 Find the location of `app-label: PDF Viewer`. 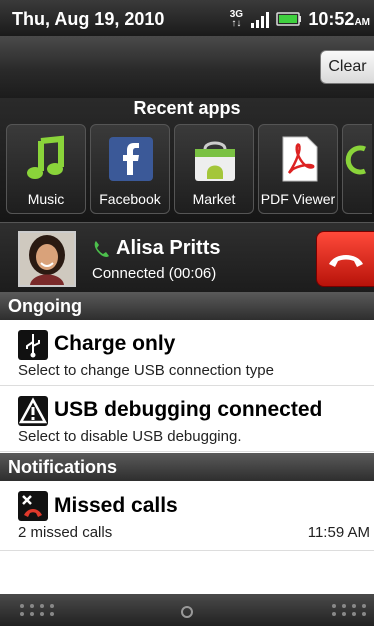

app-label: PDF Viewer is located at coordinates (298, 199).